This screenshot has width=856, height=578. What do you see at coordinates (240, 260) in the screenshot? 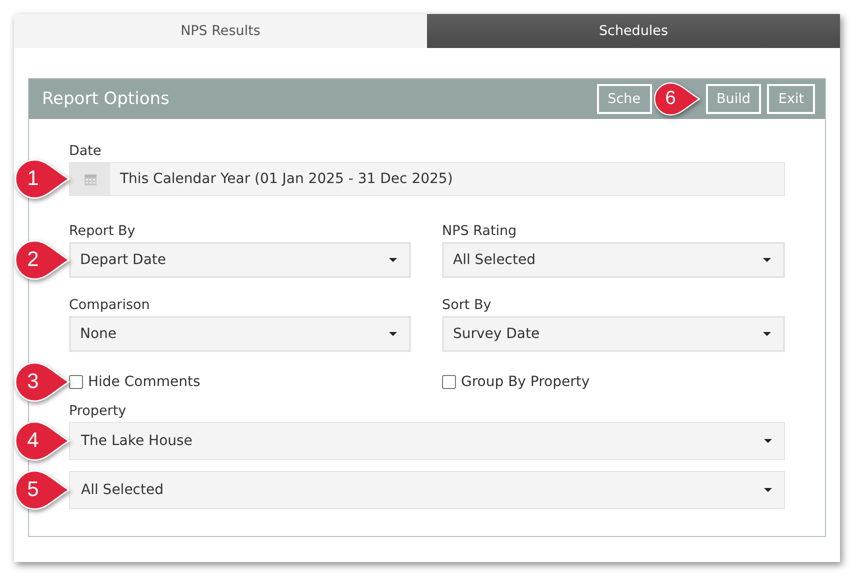
I see `dropdown-field: Depart Date` at bounding box center [240, 260].